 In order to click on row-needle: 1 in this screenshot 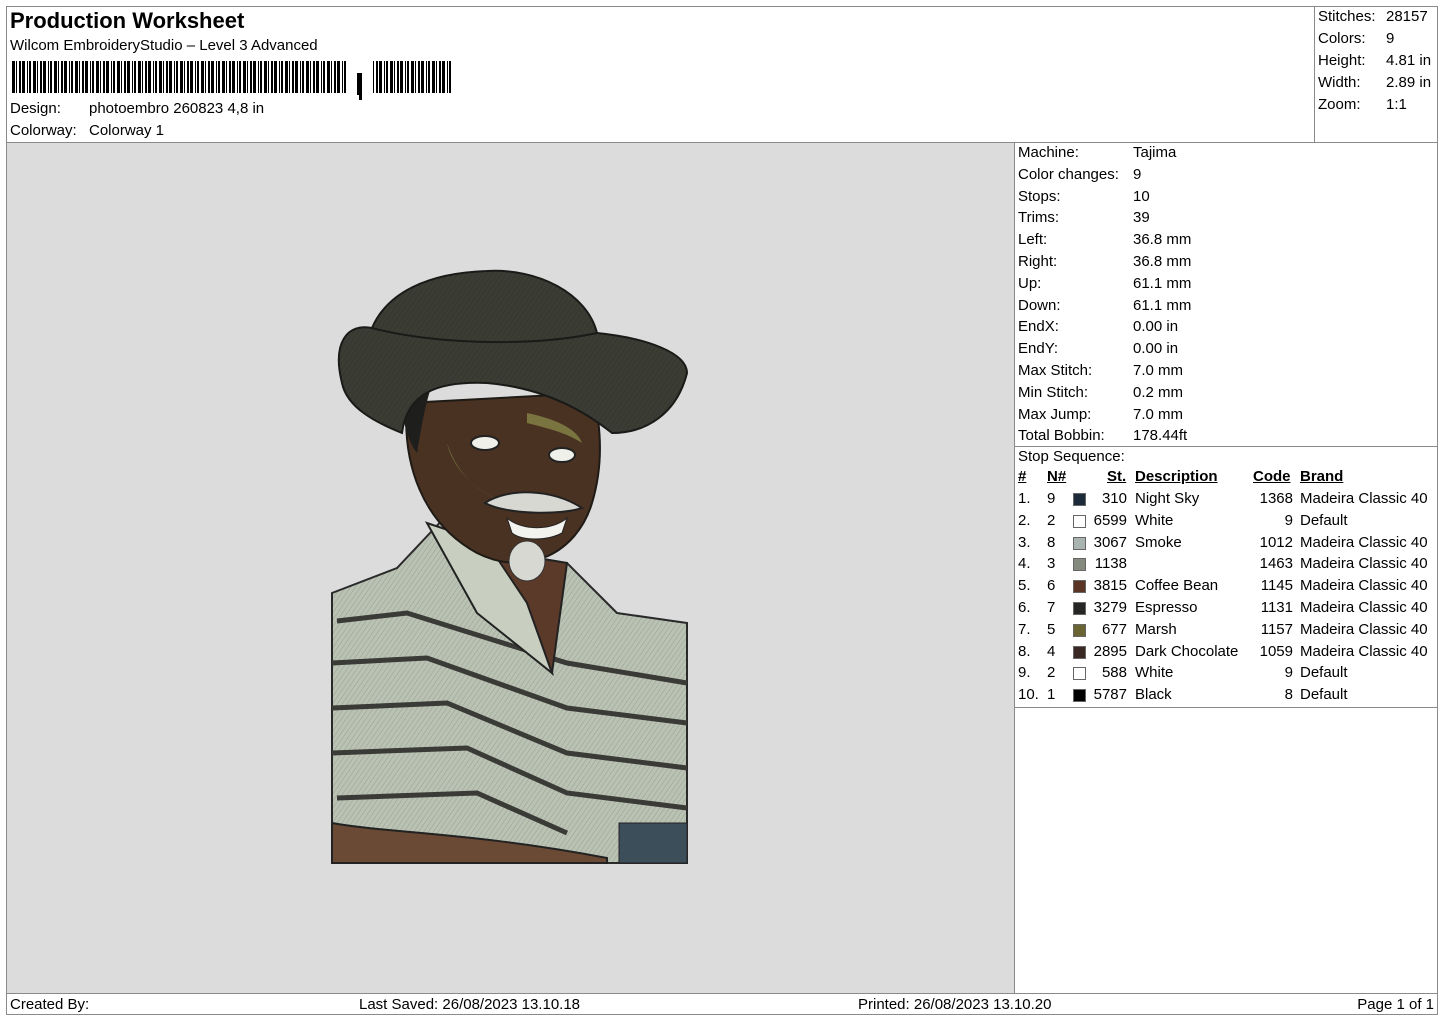, I will do `click(1051, 695)`.